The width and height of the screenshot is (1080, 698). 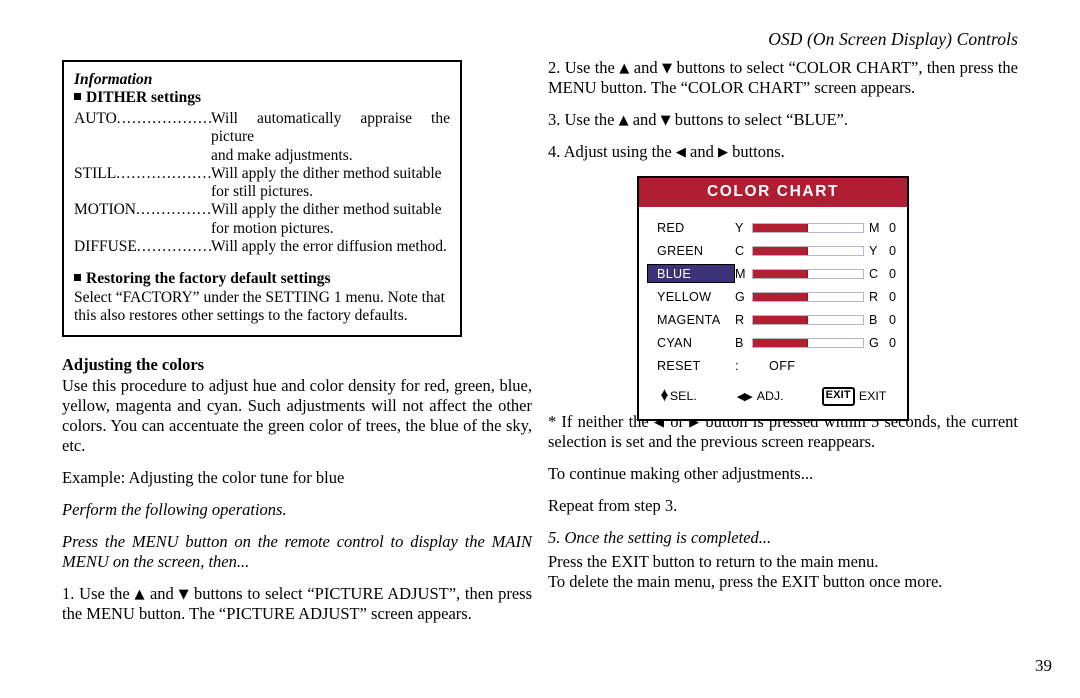 What do you see at coordinates (760, 396) in the screenshot?
I see `osd-adjust-hint: ◀▶ ADJ.` at bounding box center [760, 396].